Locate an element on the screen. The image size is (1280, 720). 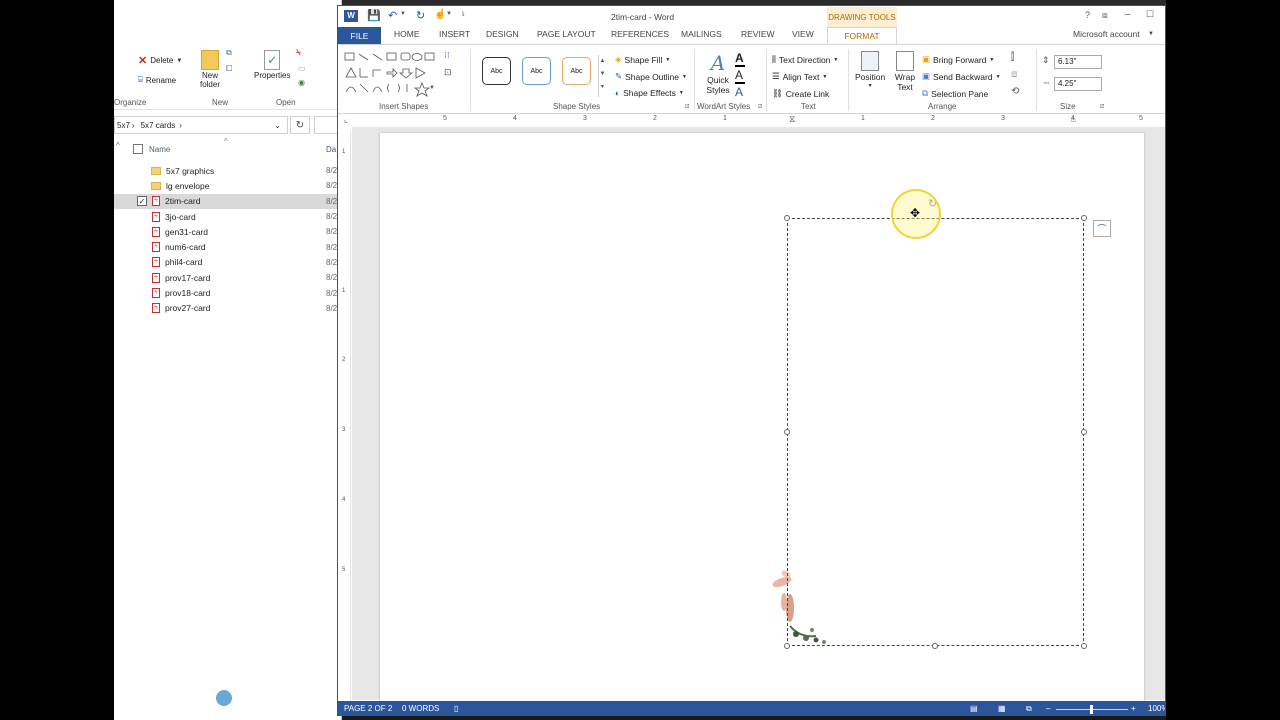
style-gallery-scroll: ▲ ▼ ▾ is located at coordinates (602, 76).